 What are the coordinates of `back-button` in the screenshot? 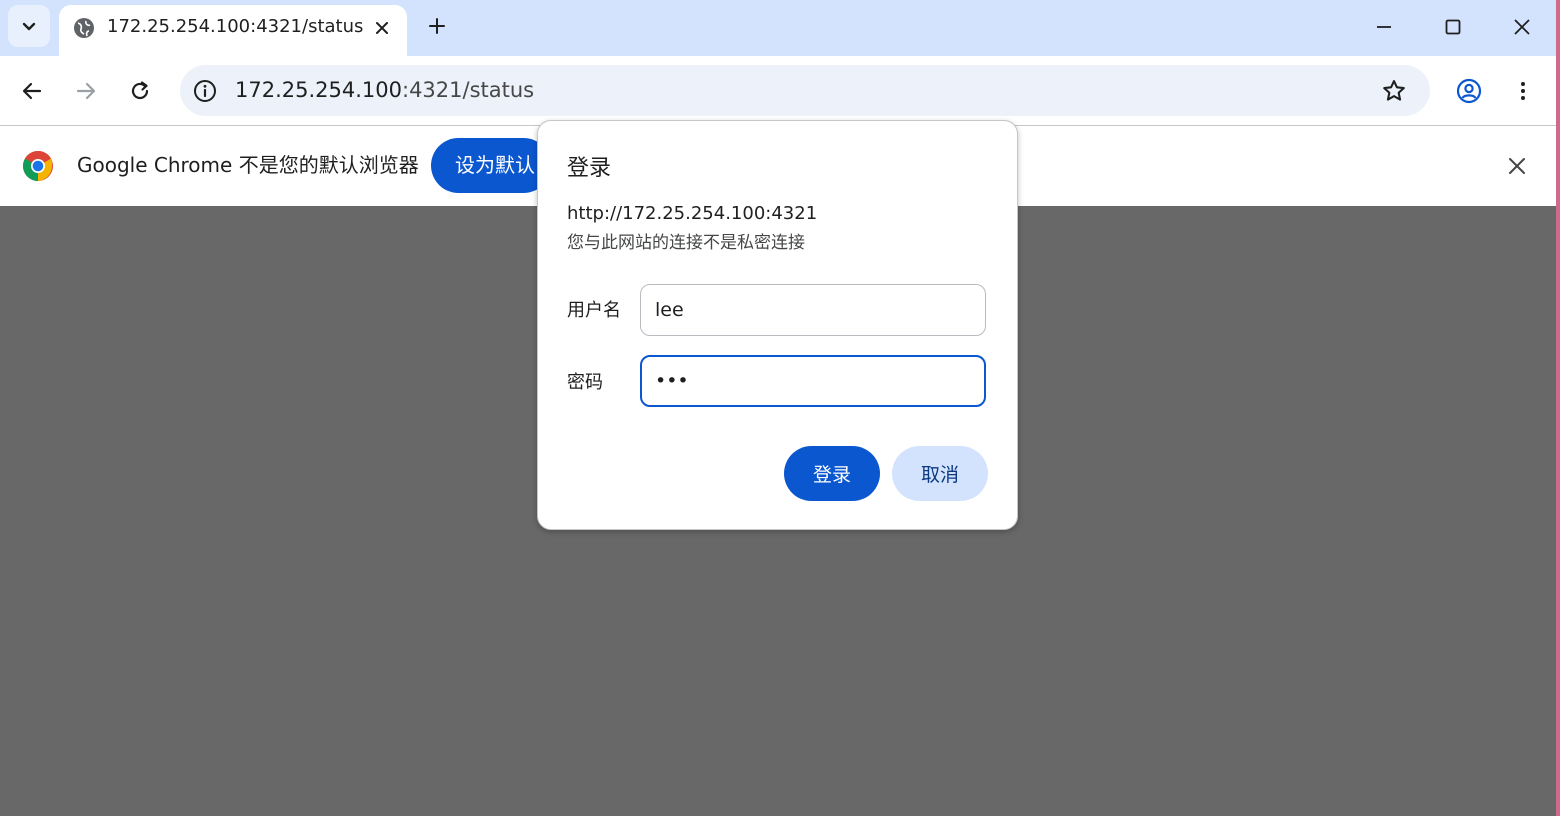 It's located at (32, 91).